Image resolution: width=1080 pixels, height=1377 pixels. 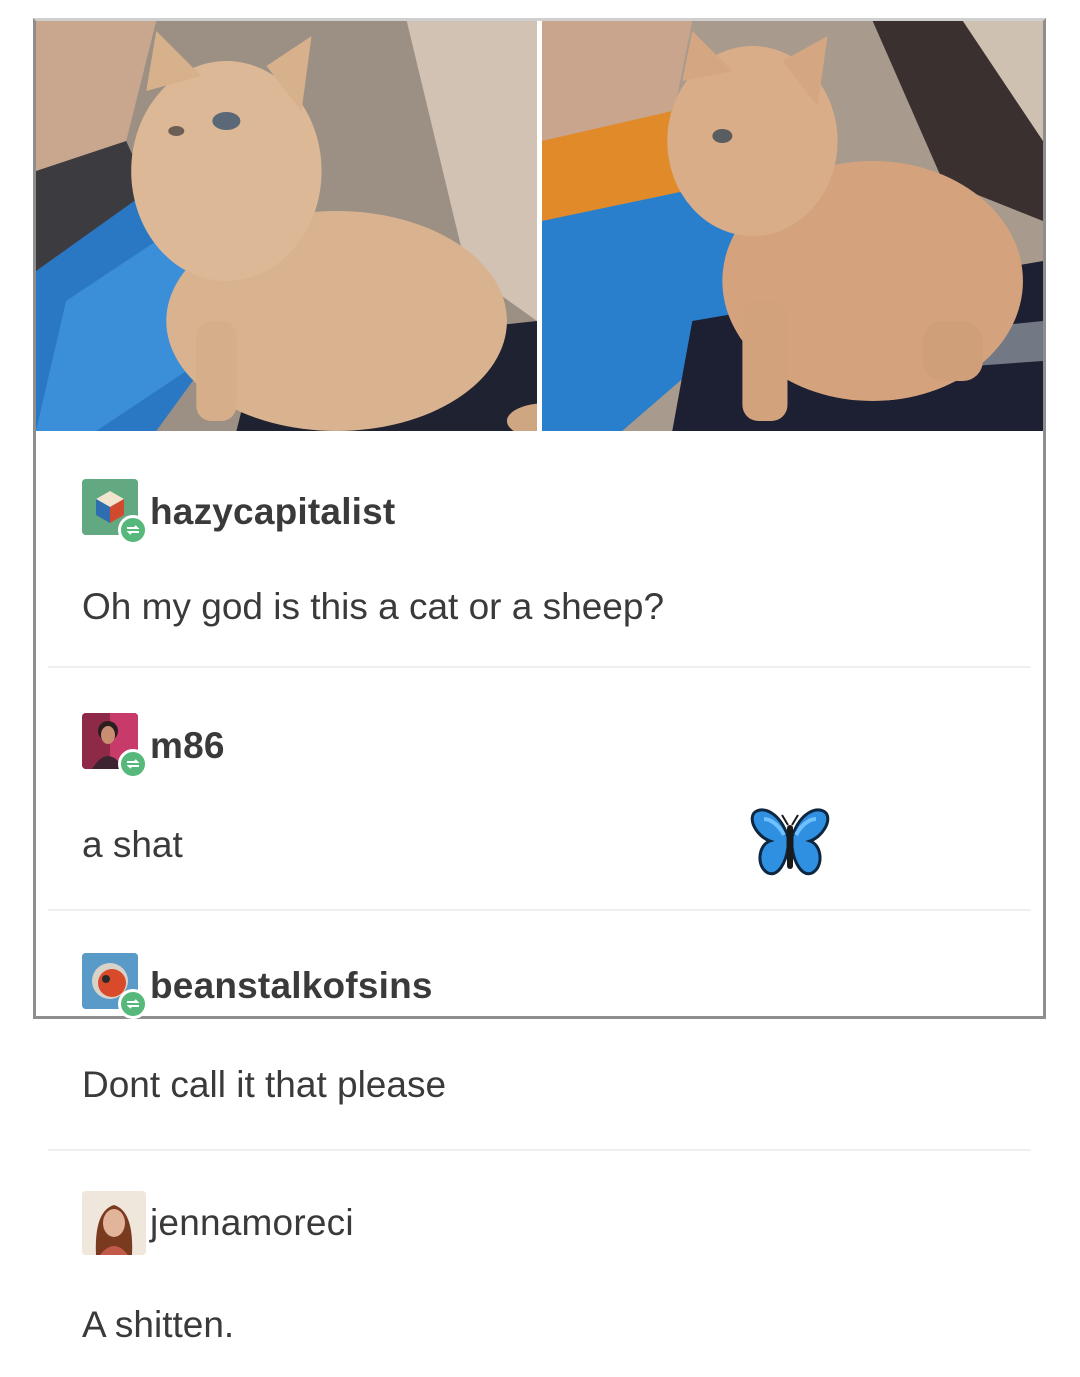 I want to click on post-text: A shitten., so click(x=158, y=1324).